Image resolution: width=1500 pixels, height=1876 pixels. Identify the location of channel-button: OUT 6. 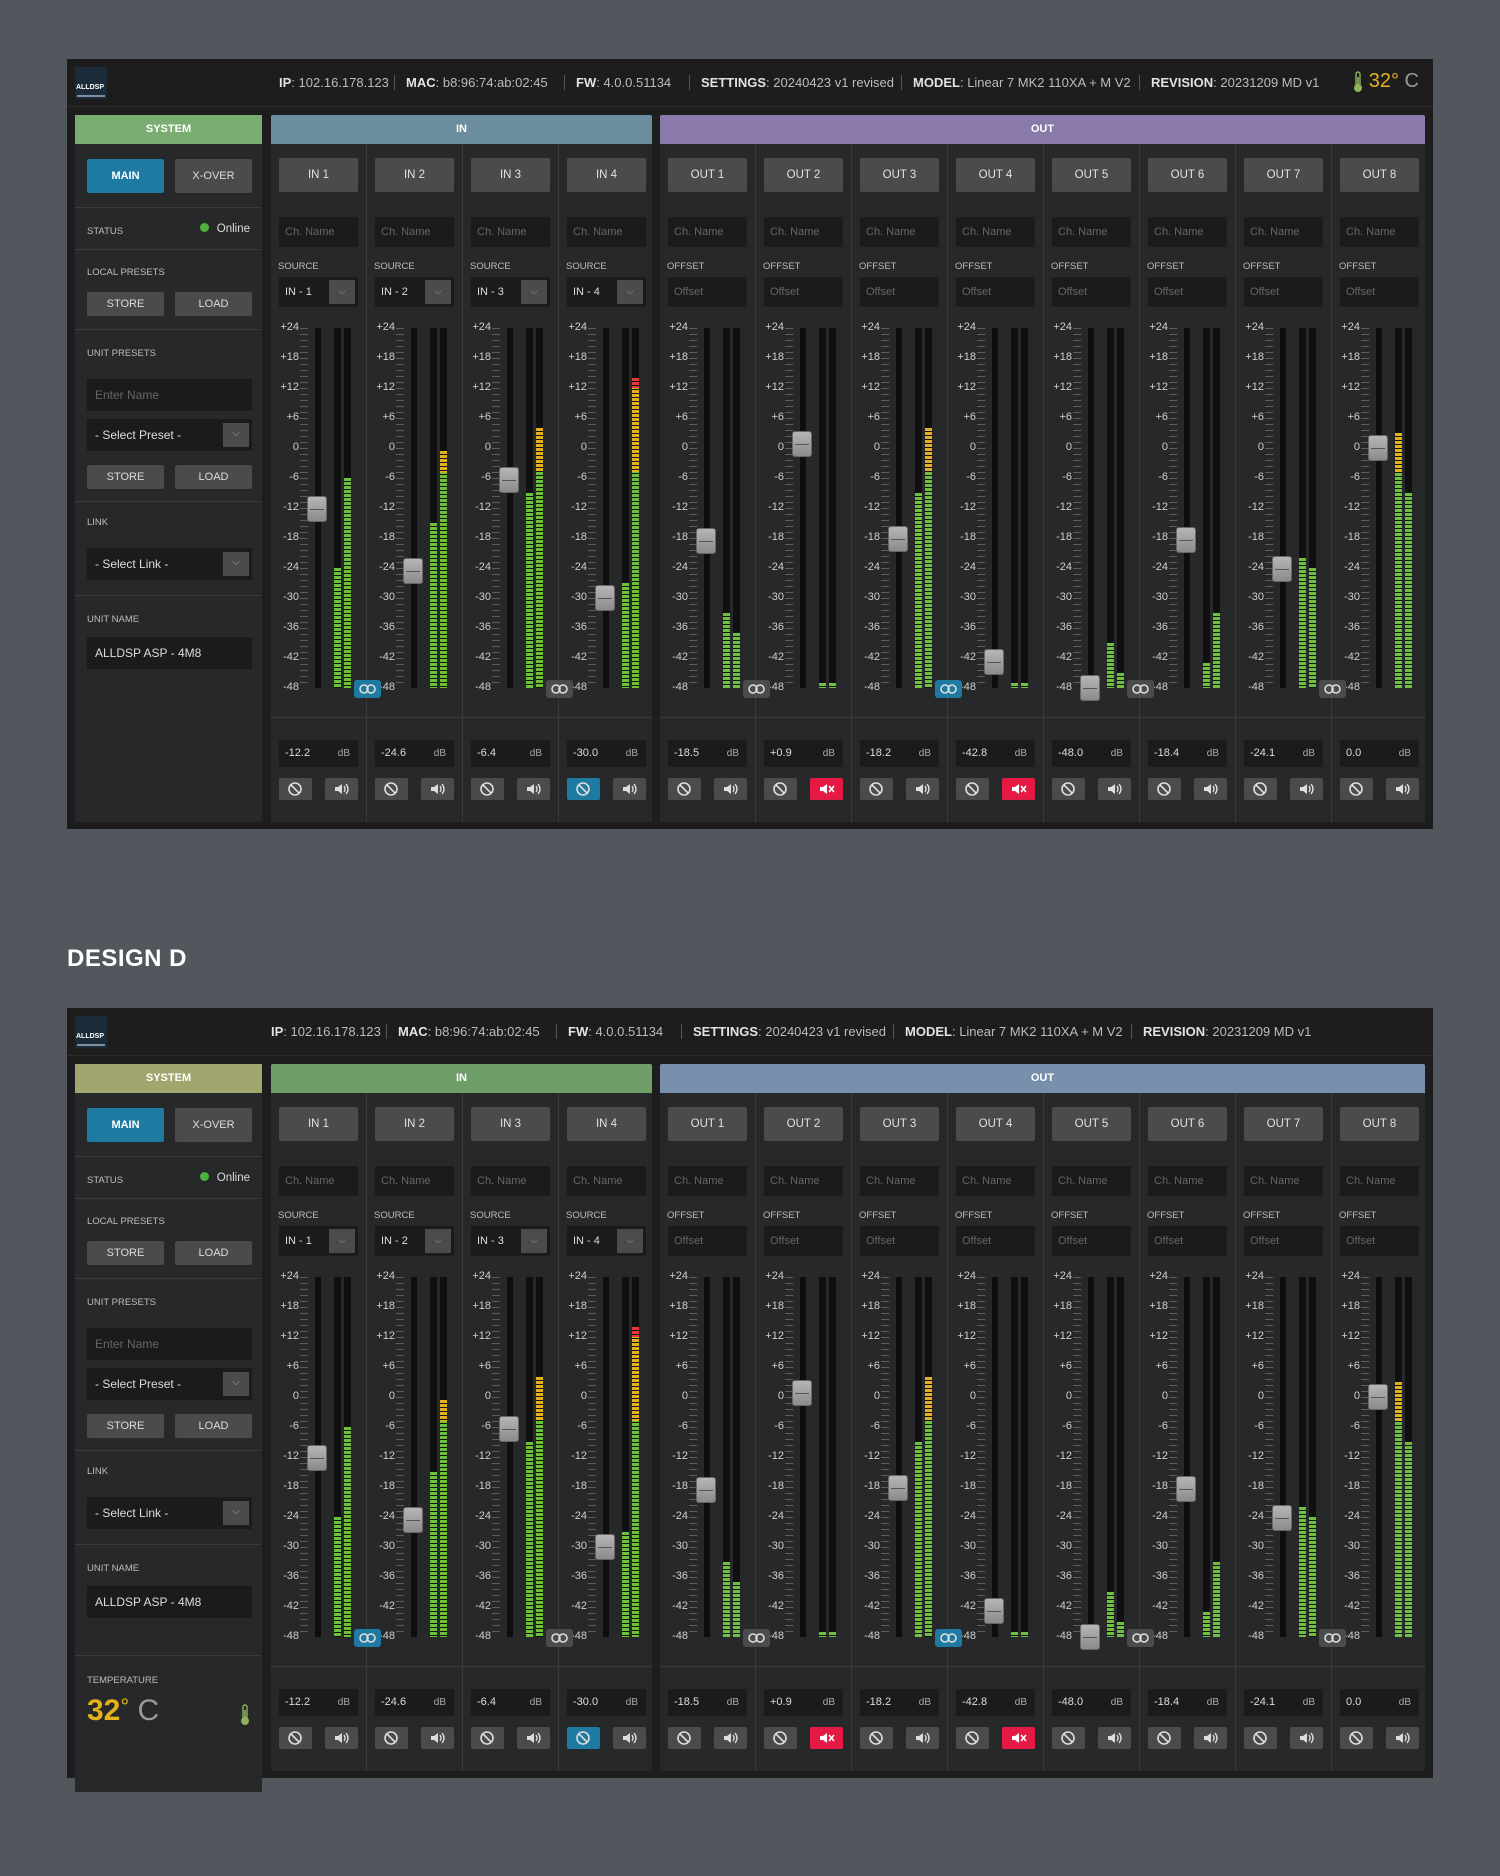
(1187, 1124).